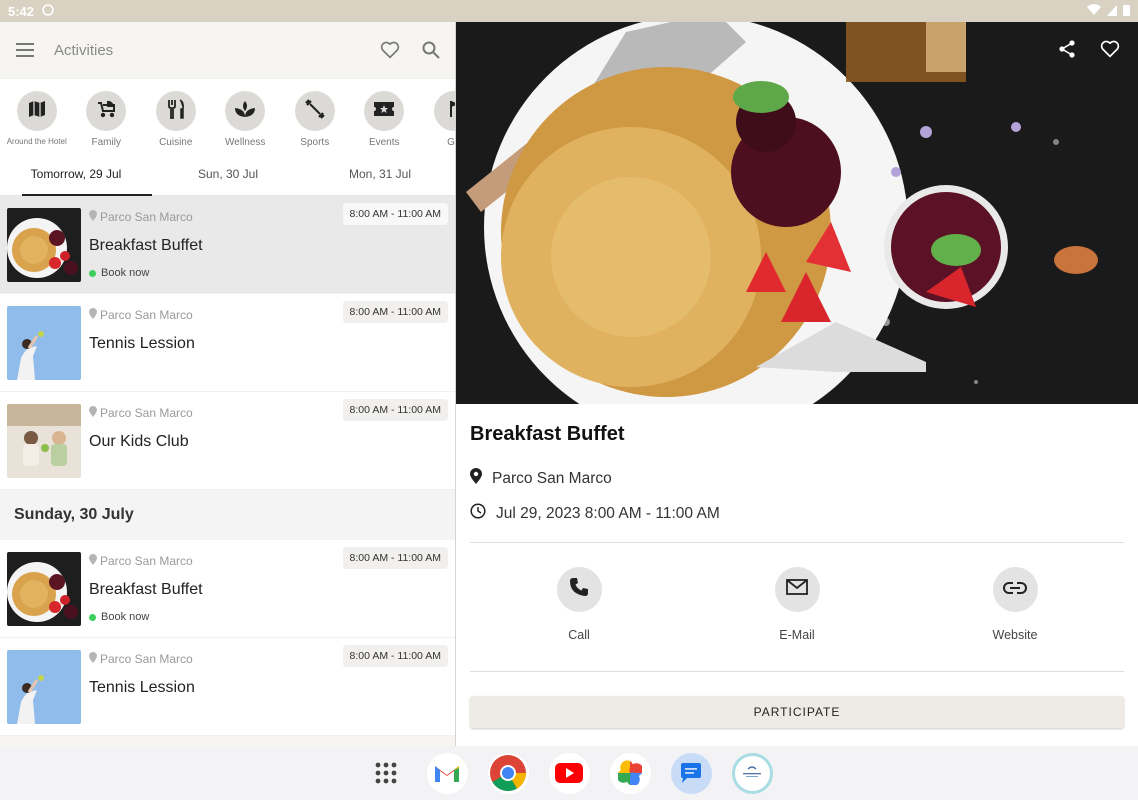  I want to click on category-wellness: Wellness, so click(246, 115).